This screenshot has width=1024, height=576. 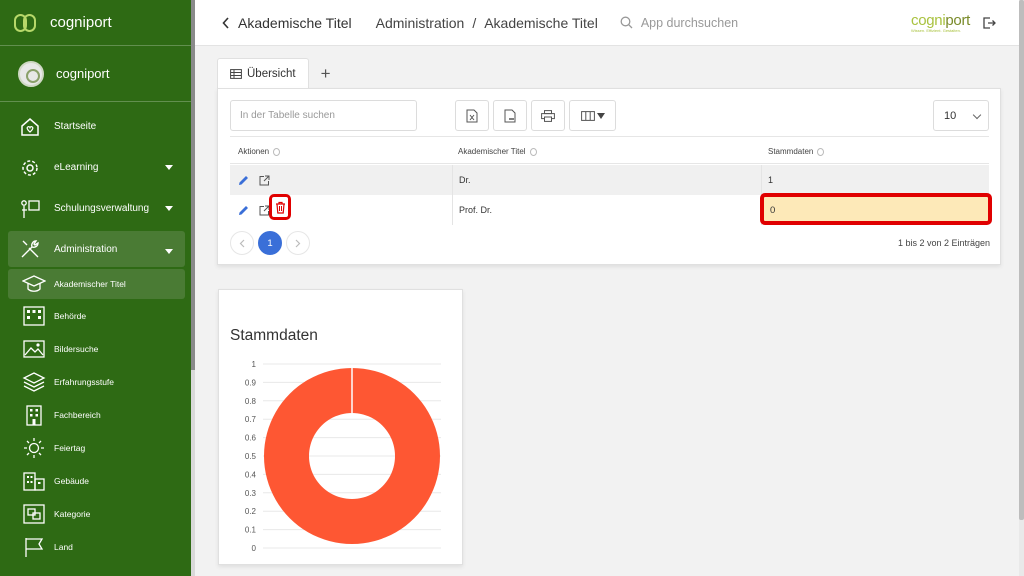 What do you see at coordinates (497, 151) in the screenshot?
I see `column-header-akademischer-titel: Akademischer Titel` at bounding box center [497, 151].